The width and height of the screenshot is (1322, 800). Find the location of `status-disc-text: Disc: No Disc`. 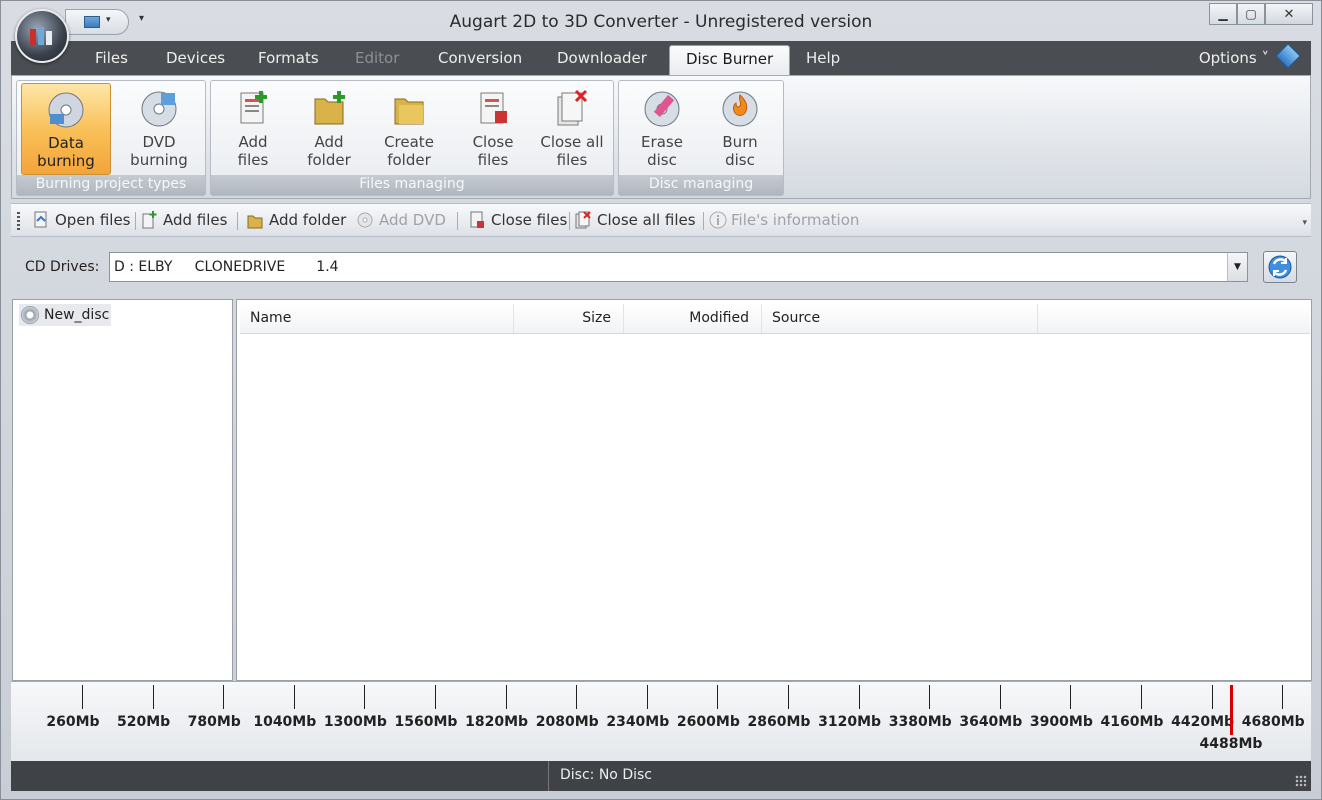

status-disc-text: Disc: No Disc is located at coordinates (606, 775).